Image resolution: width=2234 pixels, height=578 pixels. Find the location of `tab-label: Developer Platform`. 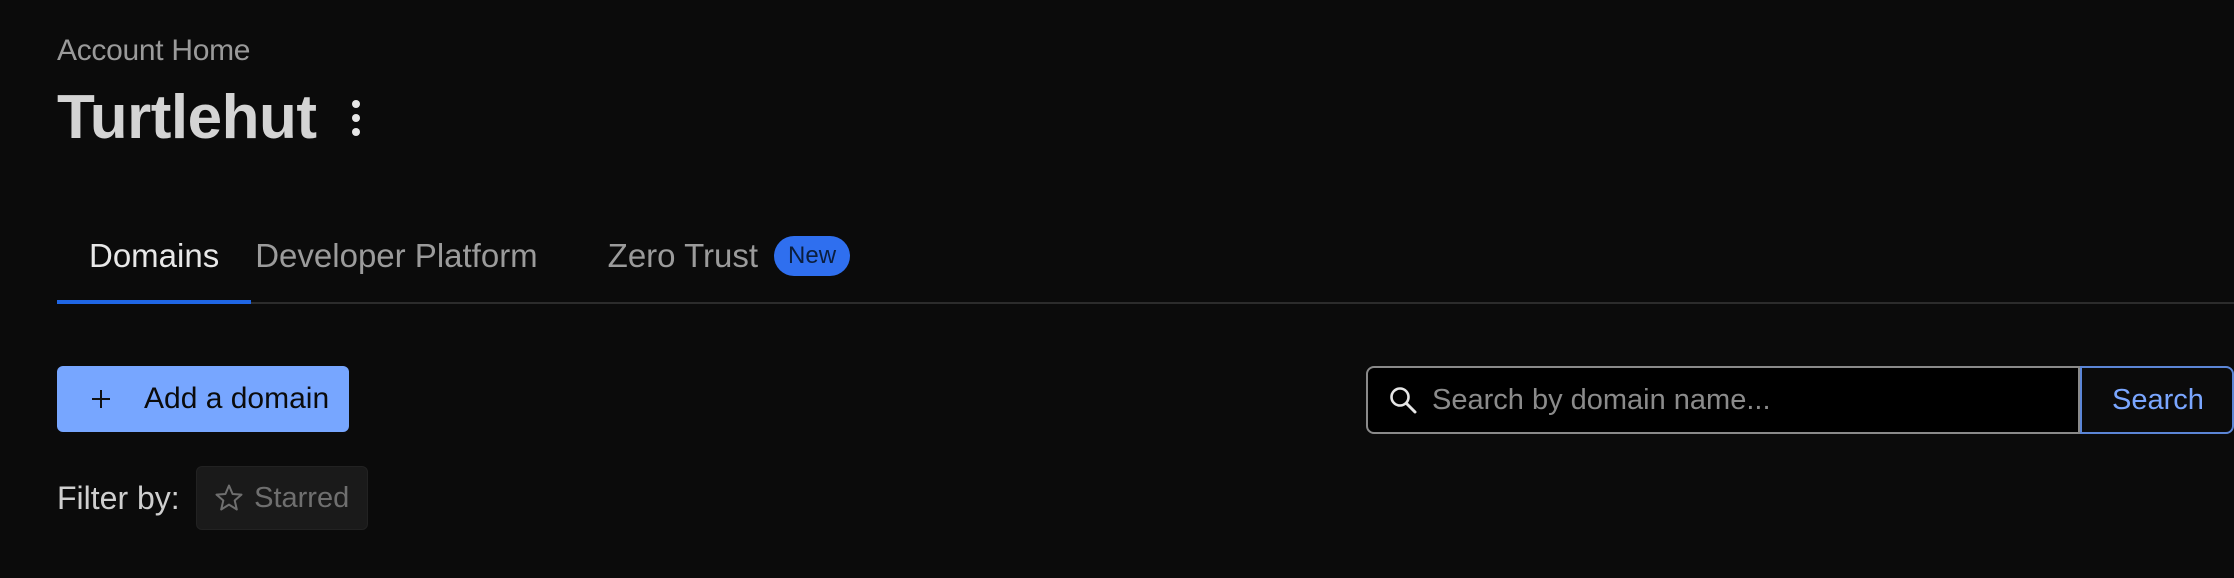

tab-label: Developer Platform is located at coordinates (396, 255).